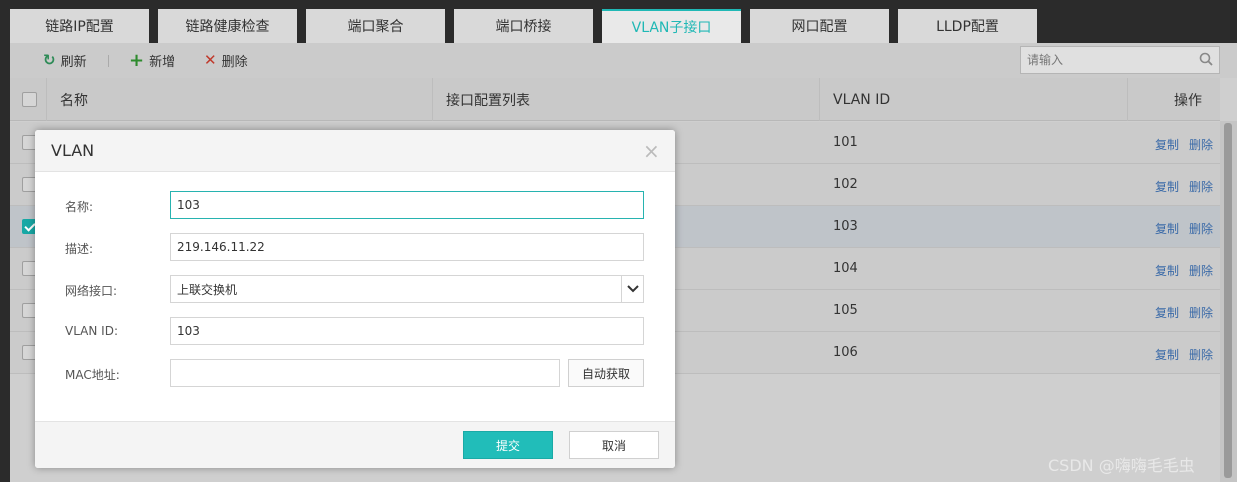 Image resolution: width=1237 pixels, height=482 pixels. What do you see at coordinates (29, 99) in the screenshot?
I see `select-all-checkbox` at bounding box center [29, 99].